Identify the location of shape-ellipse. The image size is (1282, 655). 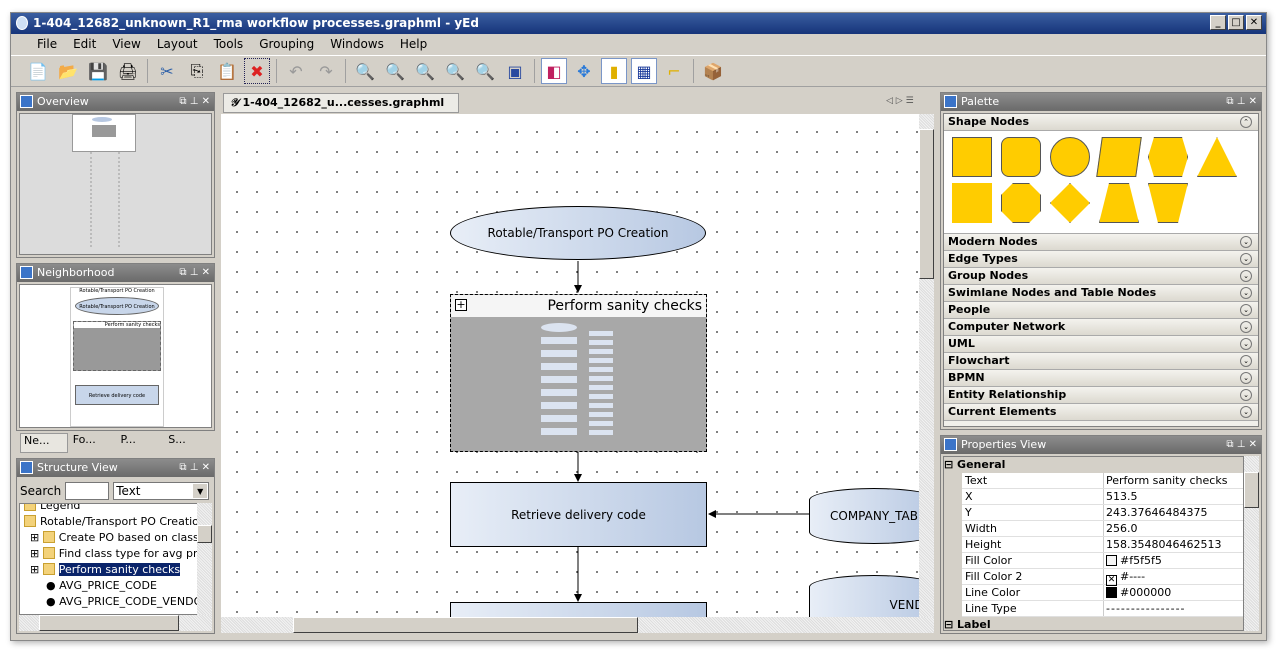
(1070, 157).